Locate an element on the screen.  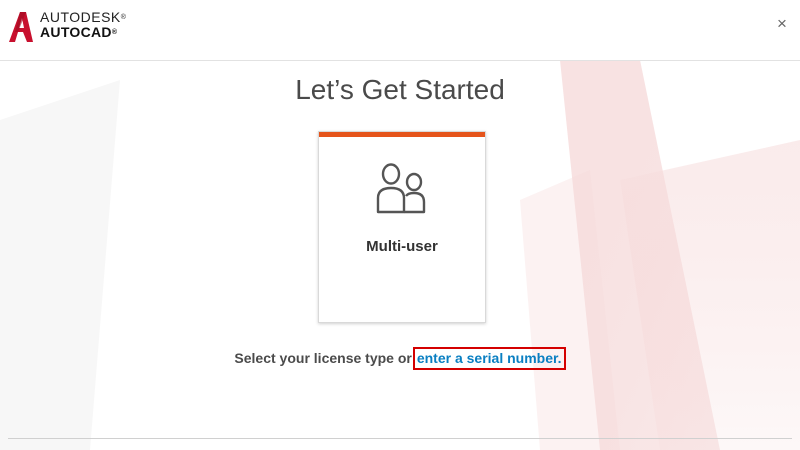
close-icon: × is located at coordinates (782, 23).